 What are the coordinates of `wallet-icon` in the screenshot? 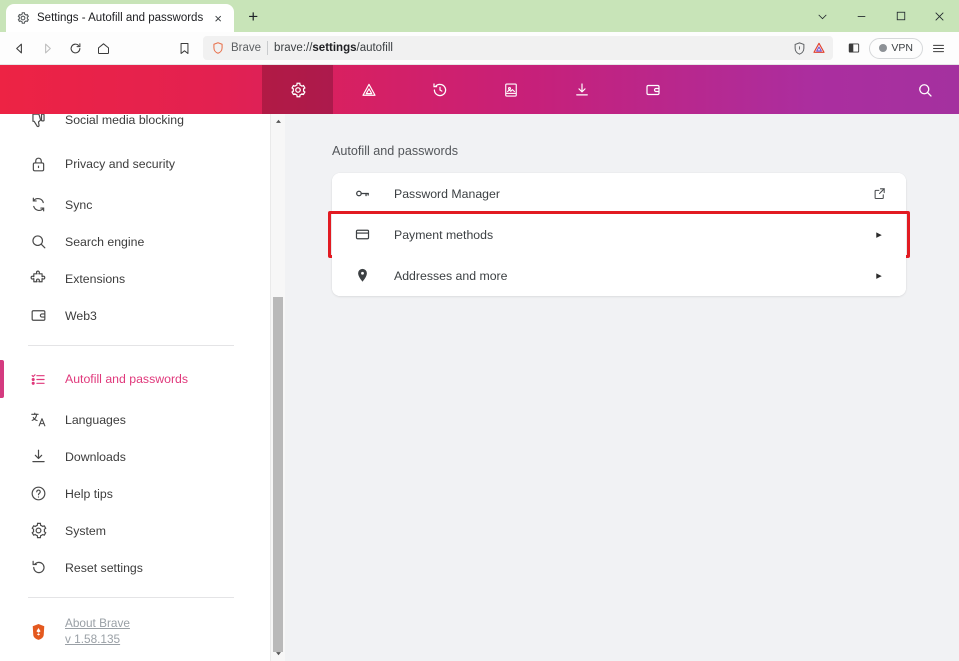 It's located at (38, 316).